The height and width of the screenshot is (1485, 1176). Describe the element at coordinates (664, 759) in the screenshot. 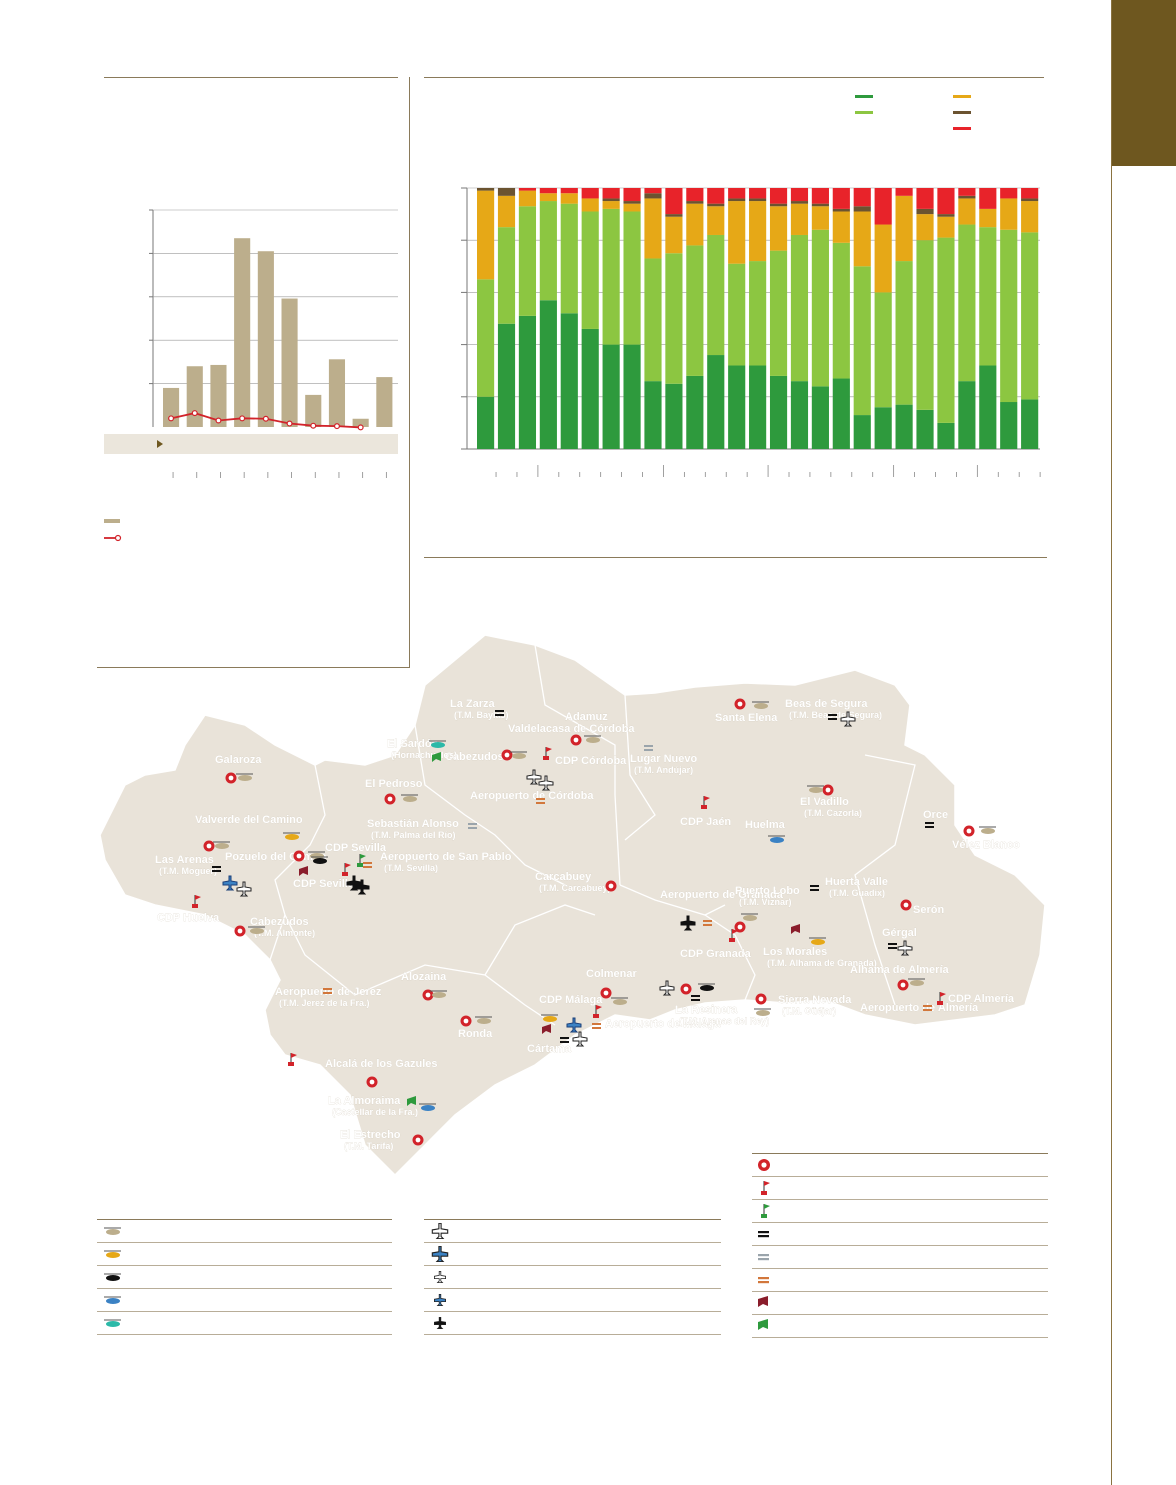

I see `map-place-name: Lugar Nuevo` at that location.